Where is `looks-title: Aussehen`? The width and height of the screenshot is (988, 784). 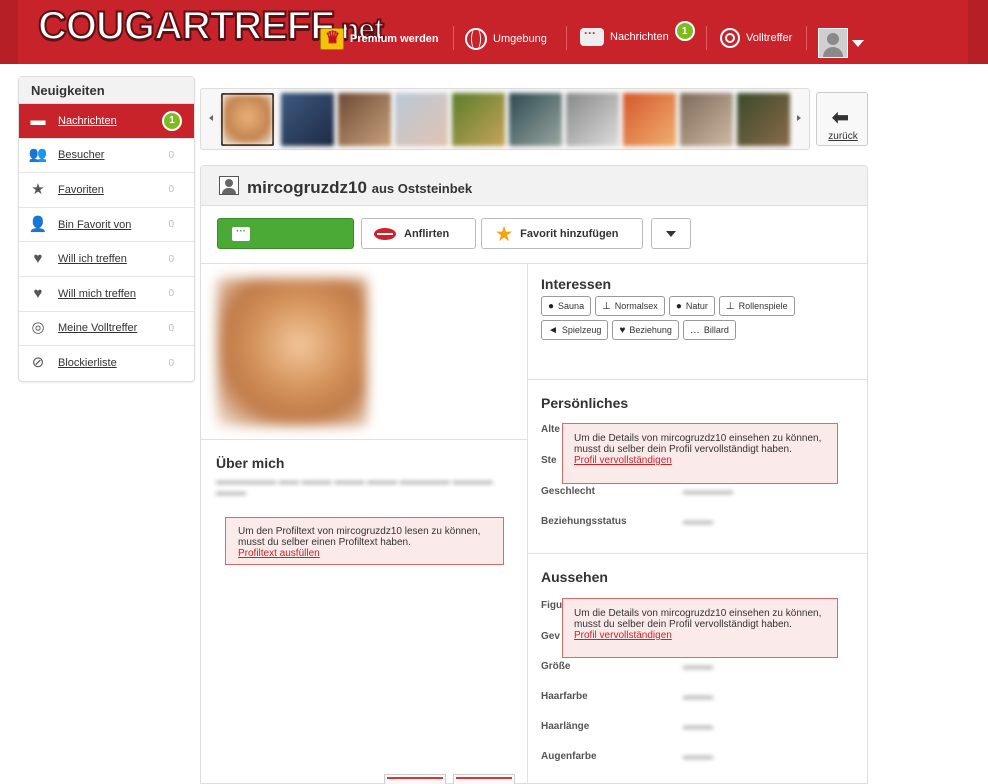 looks-title: Aussehen is located at coordinates (574, 577).